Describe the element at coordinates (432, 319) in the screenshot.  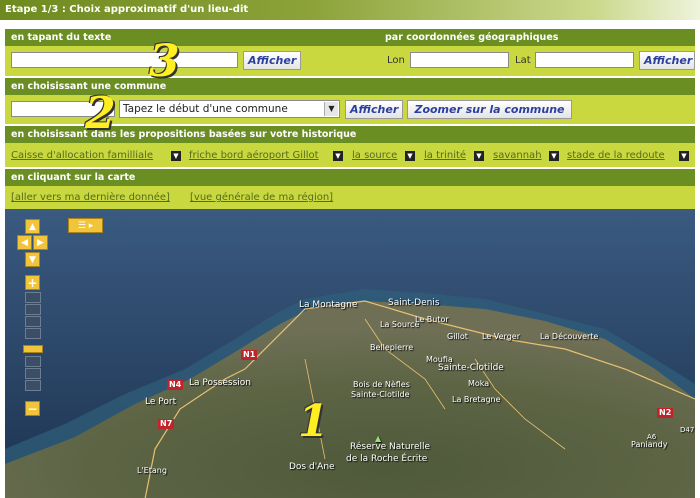
I see `map-label: Le Butor` at that location.